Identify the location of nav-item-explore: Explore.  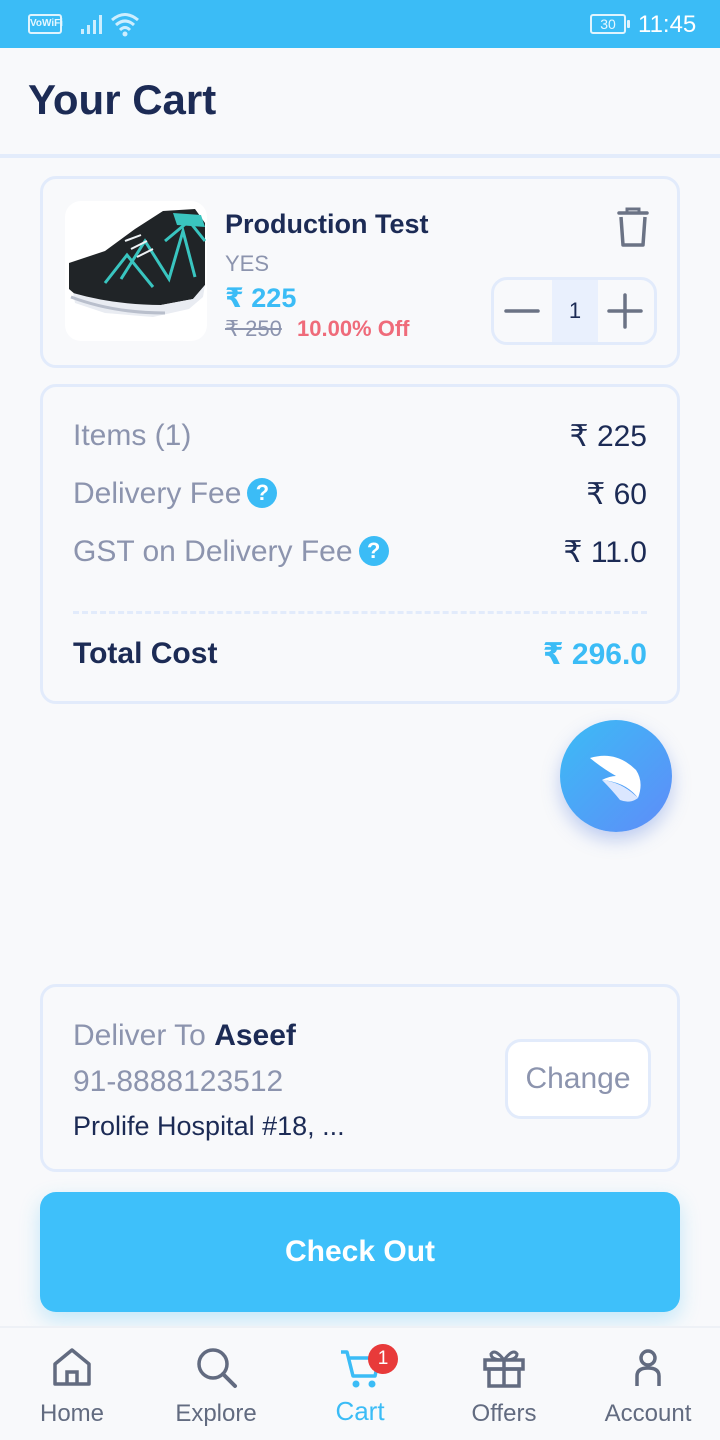
(216, 1384).